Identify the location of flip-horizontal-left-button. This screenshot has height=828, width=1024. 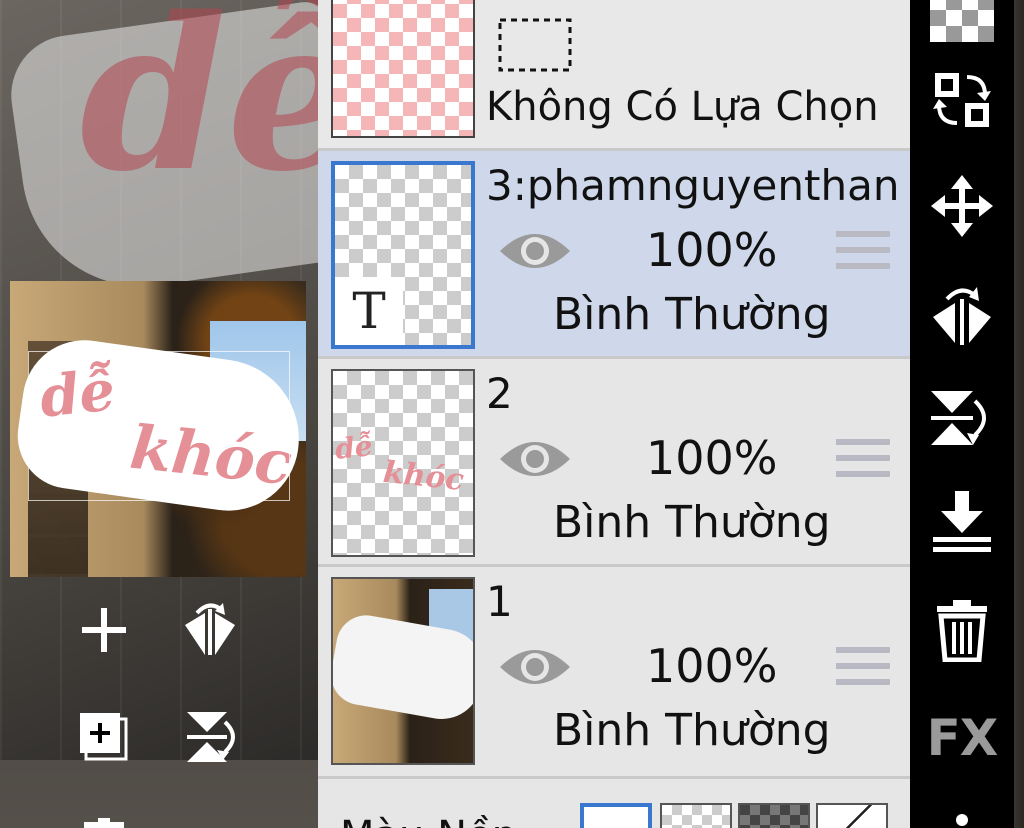
(210, 630).